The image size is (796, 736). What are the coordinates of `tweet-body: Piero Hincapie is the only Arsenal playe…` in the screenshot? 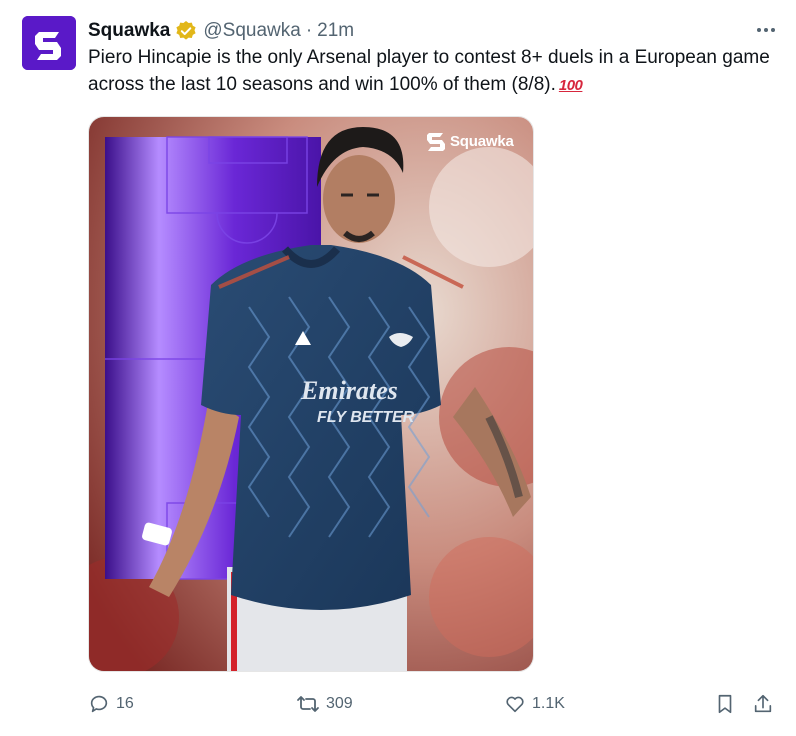 It's located at (429, 71).